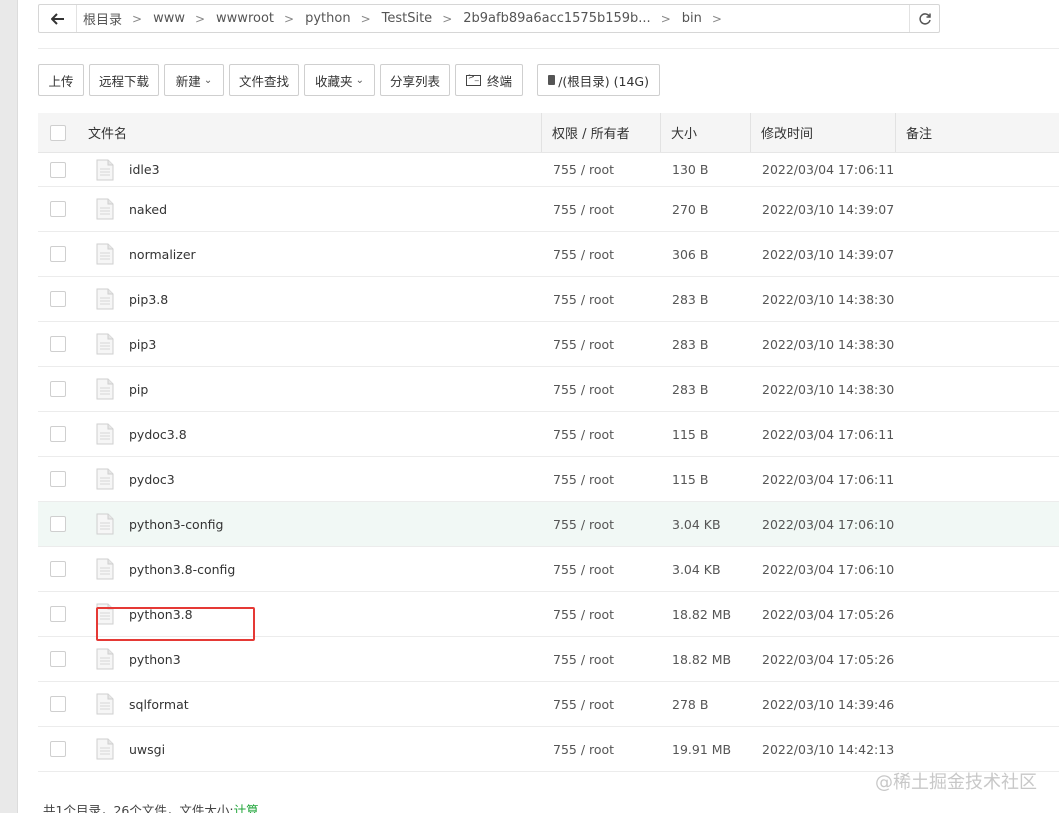 The height and width of the screenshot is (813, 1059). Describe the element at coordinates (148, 299) in the screenshot. I see `file-name: pip3.8` at that location.